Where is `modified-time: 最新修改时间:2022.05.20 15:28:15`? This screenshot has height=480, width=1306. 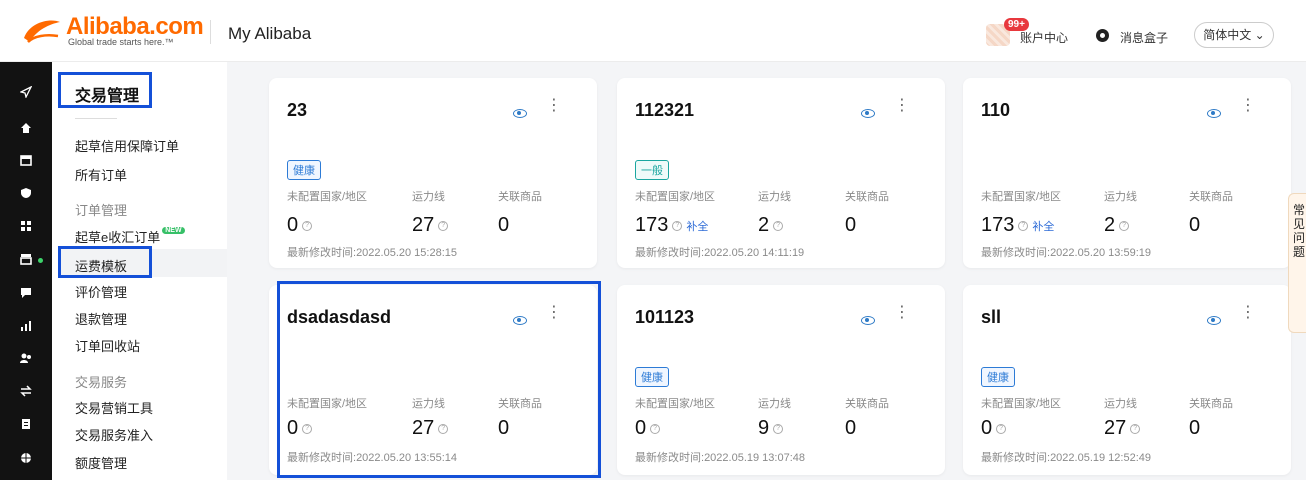
modified-time: 最新修改时间:2022.05.20 15:28:15 is located at coordinates (372, 252).